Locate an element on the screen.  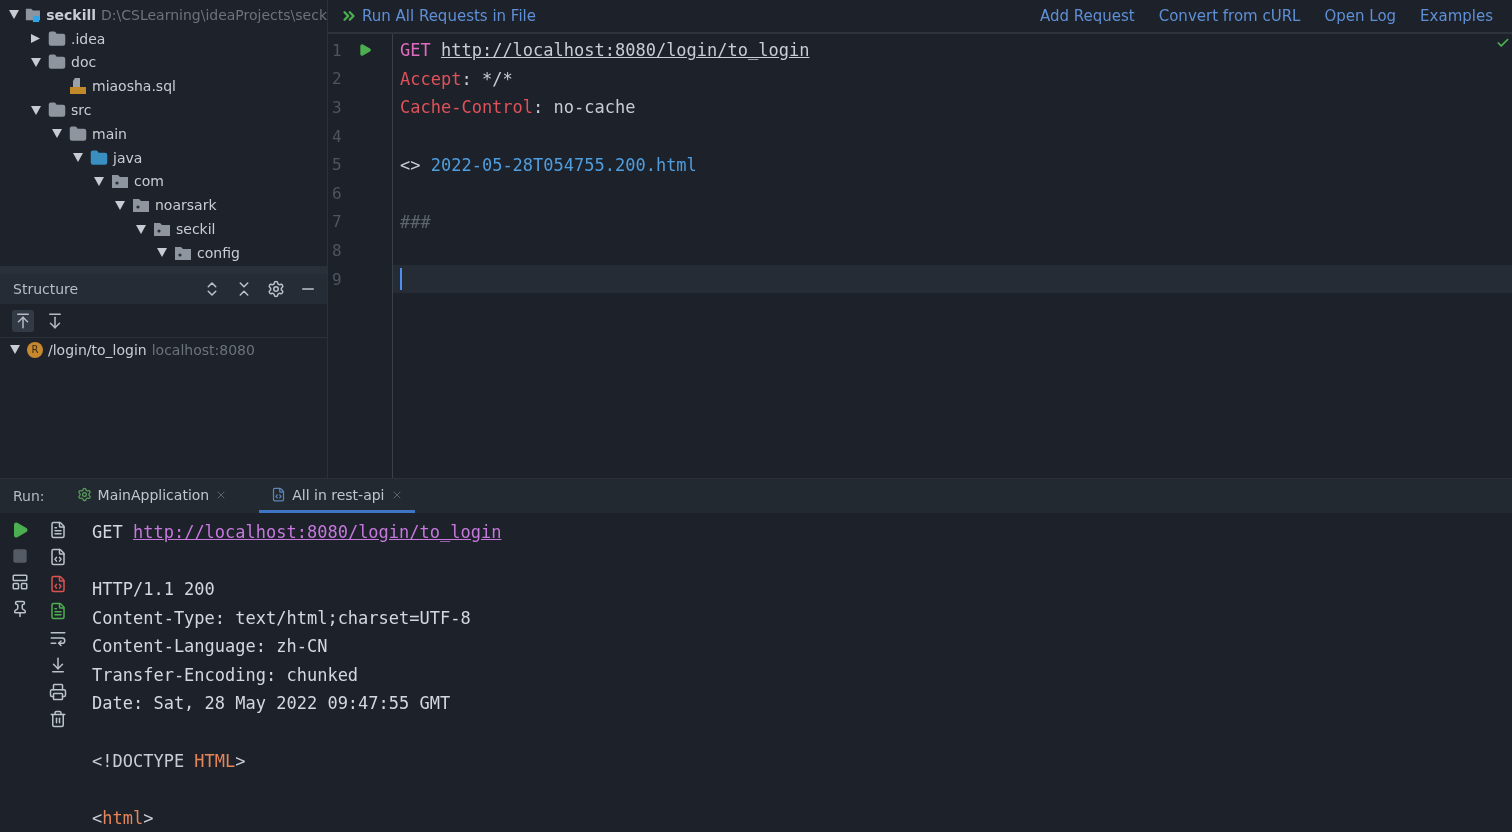
tree-item-label: src is located at coordinates (81, 110).